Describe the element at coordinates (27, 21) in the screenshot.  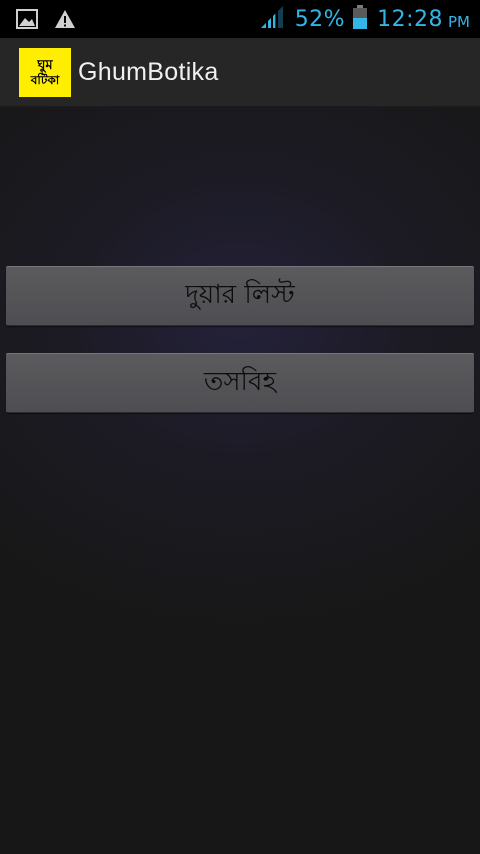
I see `gallery-icon` at that location.